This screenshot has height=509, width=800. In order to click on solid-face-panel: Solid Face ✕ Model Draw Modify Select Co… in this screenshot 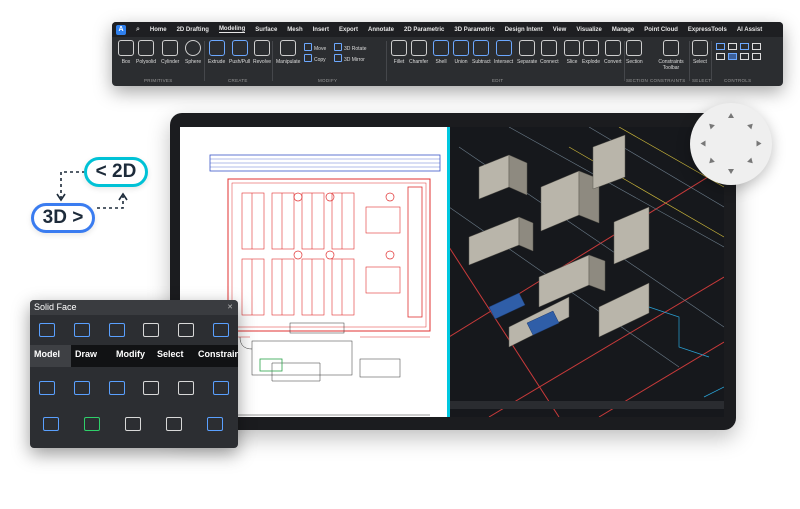, I will do `click(134, 374)`.